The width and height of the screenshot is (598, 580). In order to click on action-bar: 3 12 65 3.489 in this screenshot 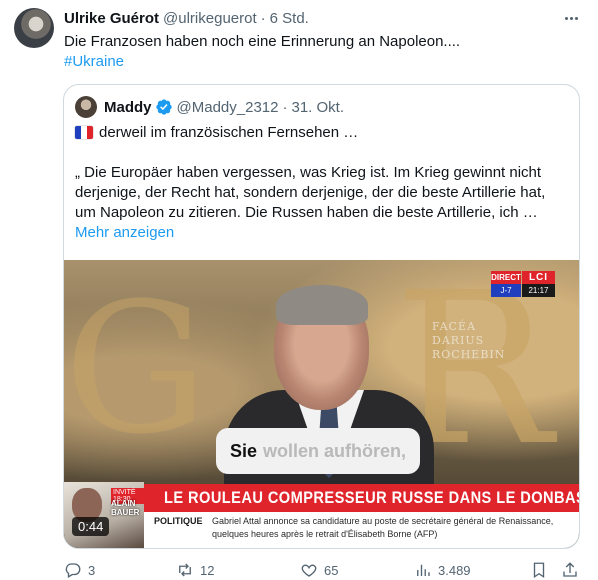, I will do `click(324, 570)`.